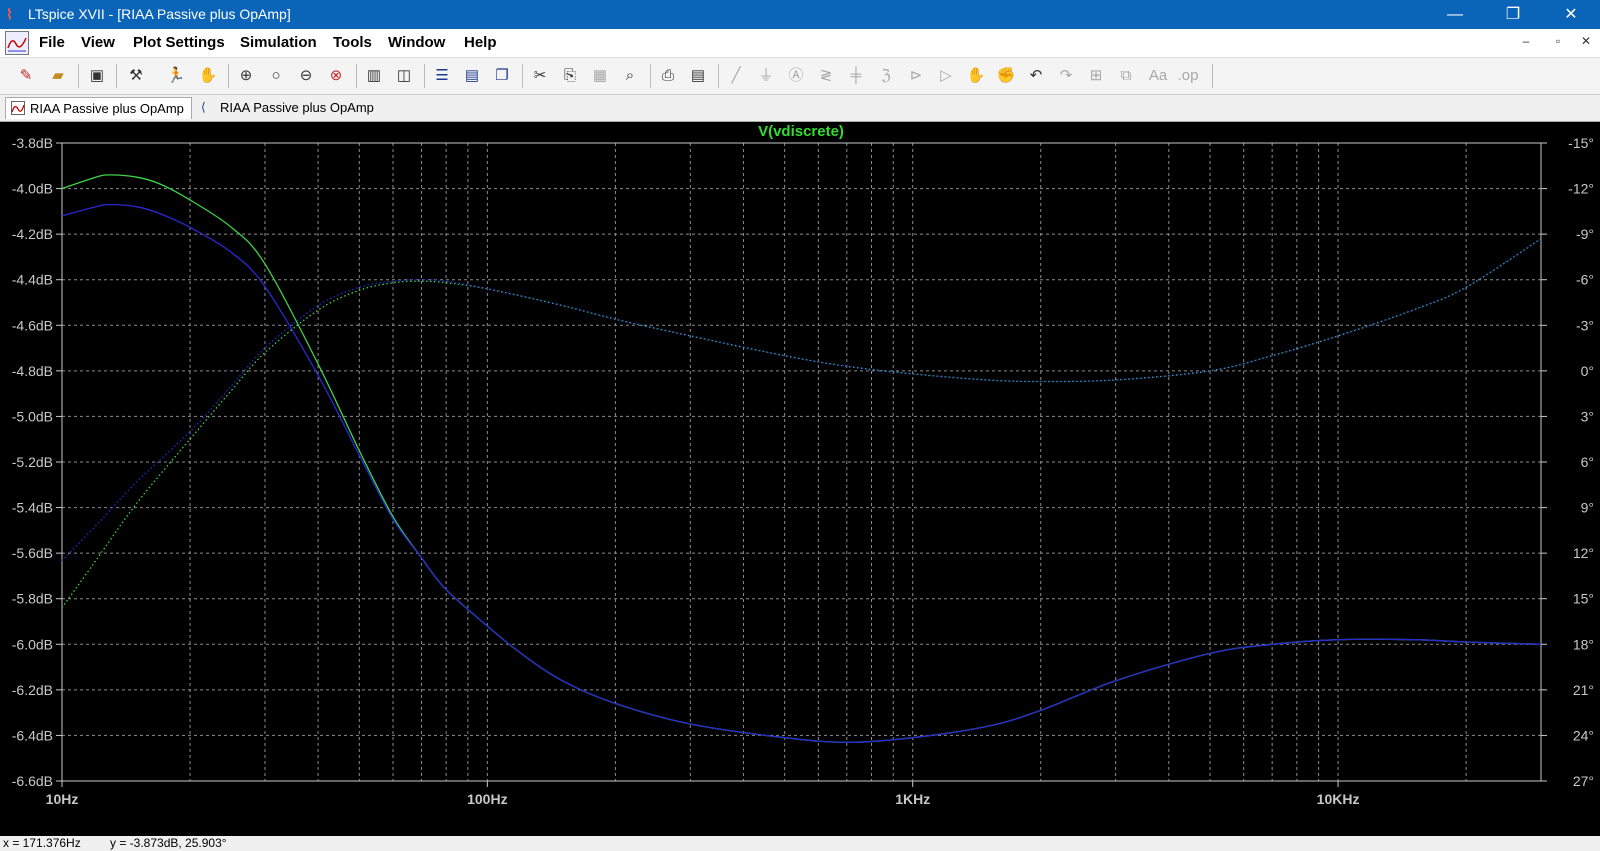 This screenshot has height=851, width=1600. Describe the element at coordinates (600, 76) in the screenshot. I see `paste-icon: ▦` at that location.